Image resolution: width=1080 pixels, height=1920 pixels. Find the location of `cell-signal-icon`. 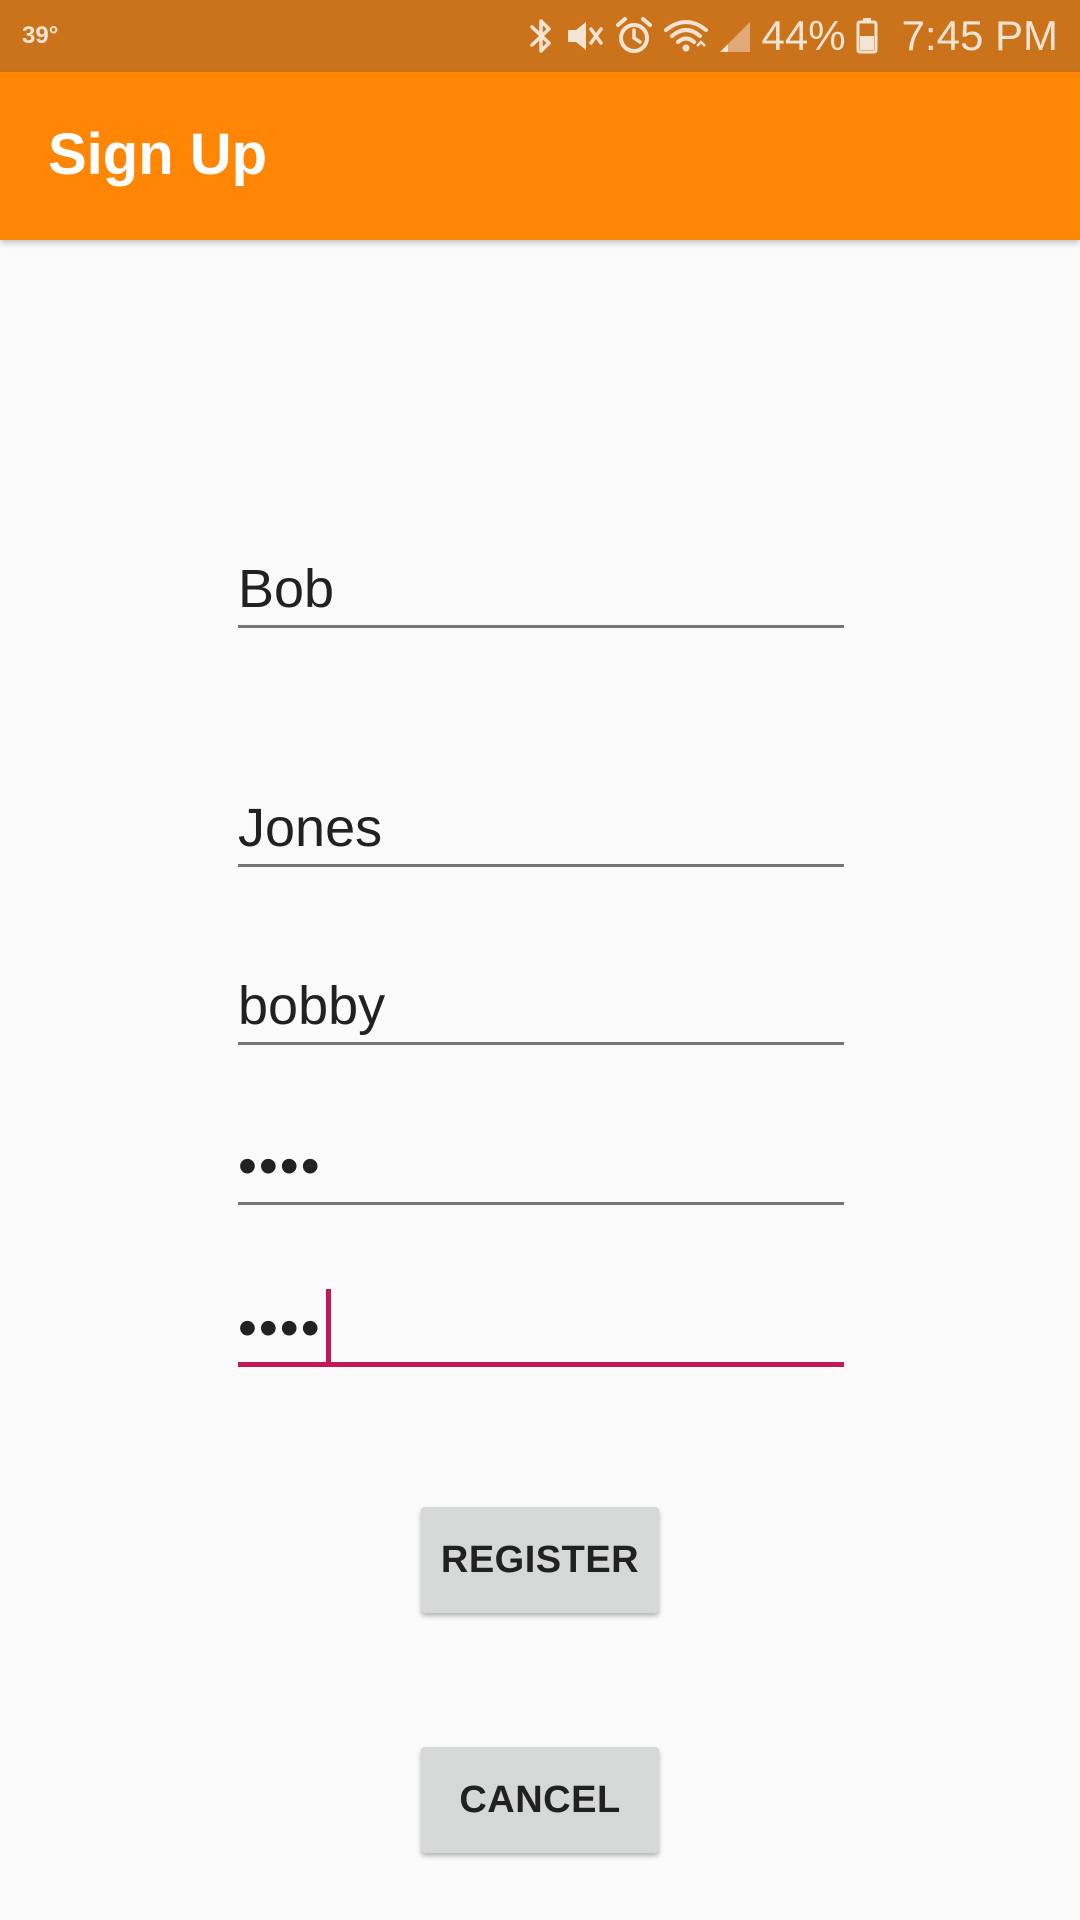

cell-signal-icon is located at coordinates (735, 36).